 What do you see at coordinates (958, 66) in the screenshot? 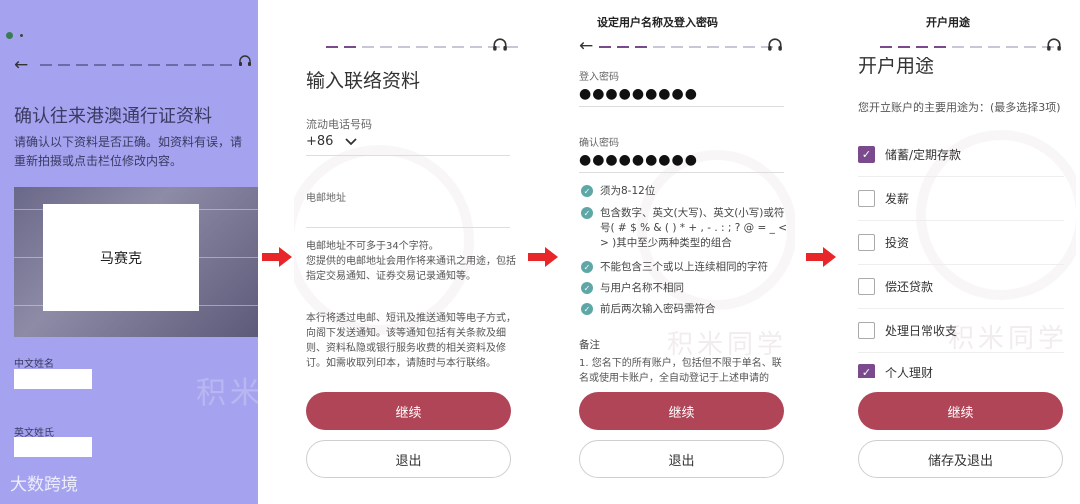
I see `page-title-clip: 开户用途` at bounding box center [958, 66].